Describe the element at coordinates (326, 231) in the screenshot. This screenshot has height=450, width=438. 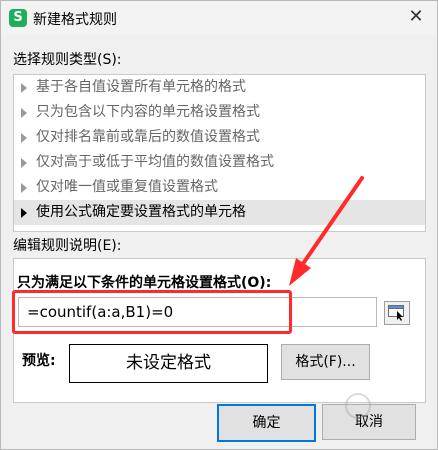
I see `annotation-arrow-icon` at that location.